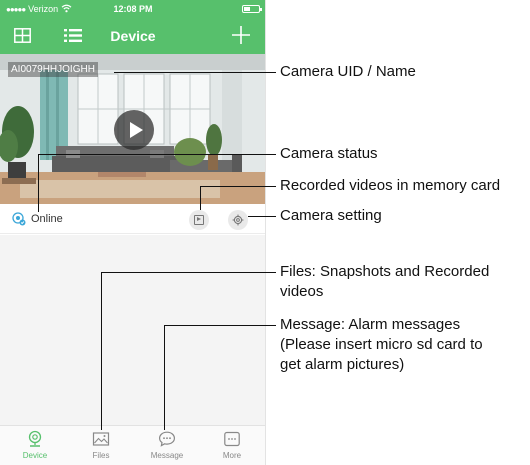 Image resolution: width=530 pixels, height=465 pixels. Describe the element at coordinates (101, 455) in the screenshot. I see `tab-label: Files` at that location.